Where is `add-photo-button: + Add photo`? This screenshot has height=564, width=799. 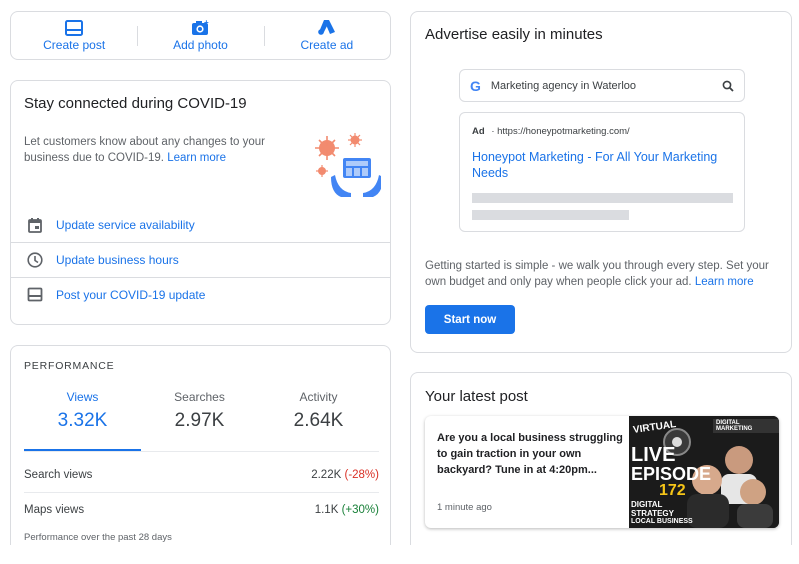 add-photo-button: + Add photo is located at coordinates (200, 35).